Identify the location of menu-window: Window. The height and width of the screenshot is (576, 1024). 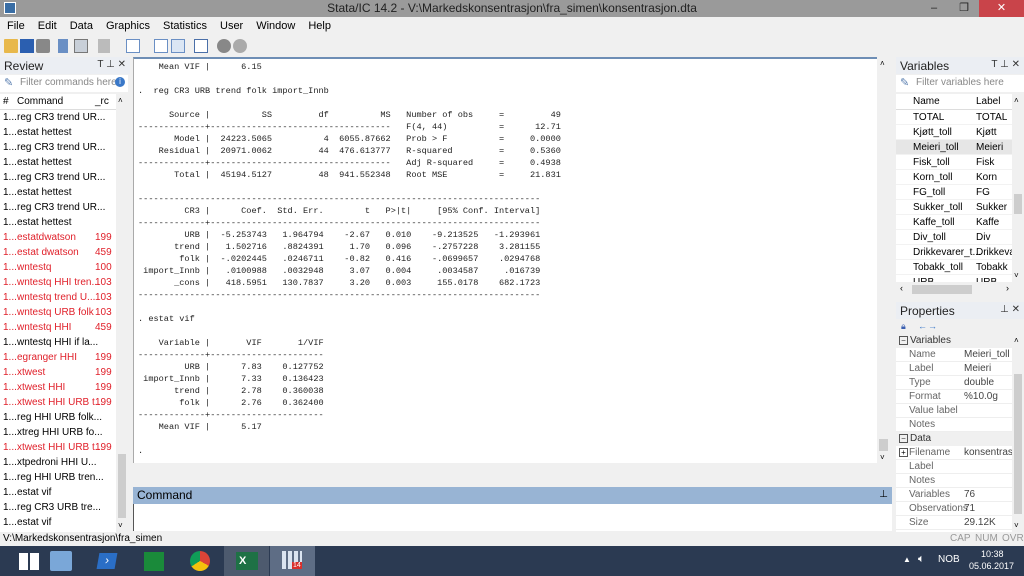
(275, 24).